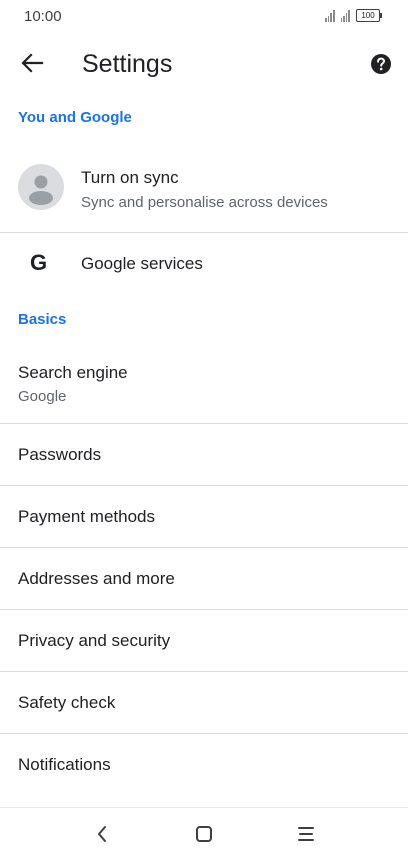  Describe the element at coordinates (204, 455) in the screenshot. I see `settings-item-passwords: Passwords` at that location.